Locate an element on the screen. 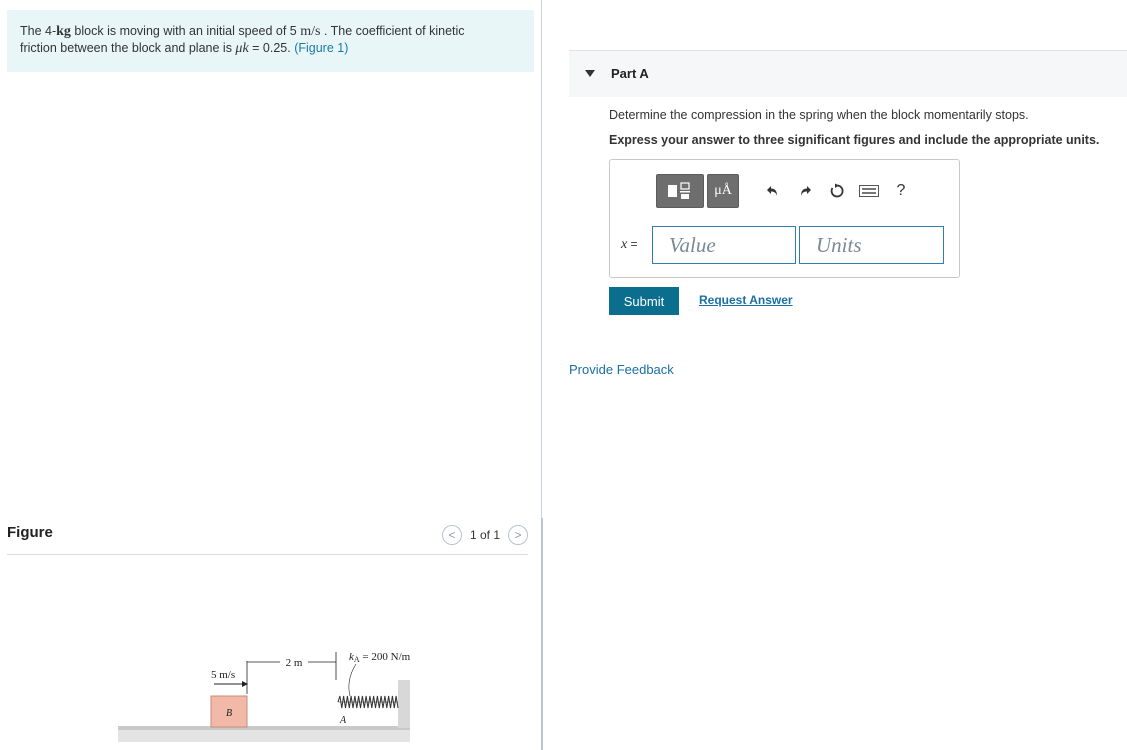  keyboard-icon is located at coordinates (869, 191).